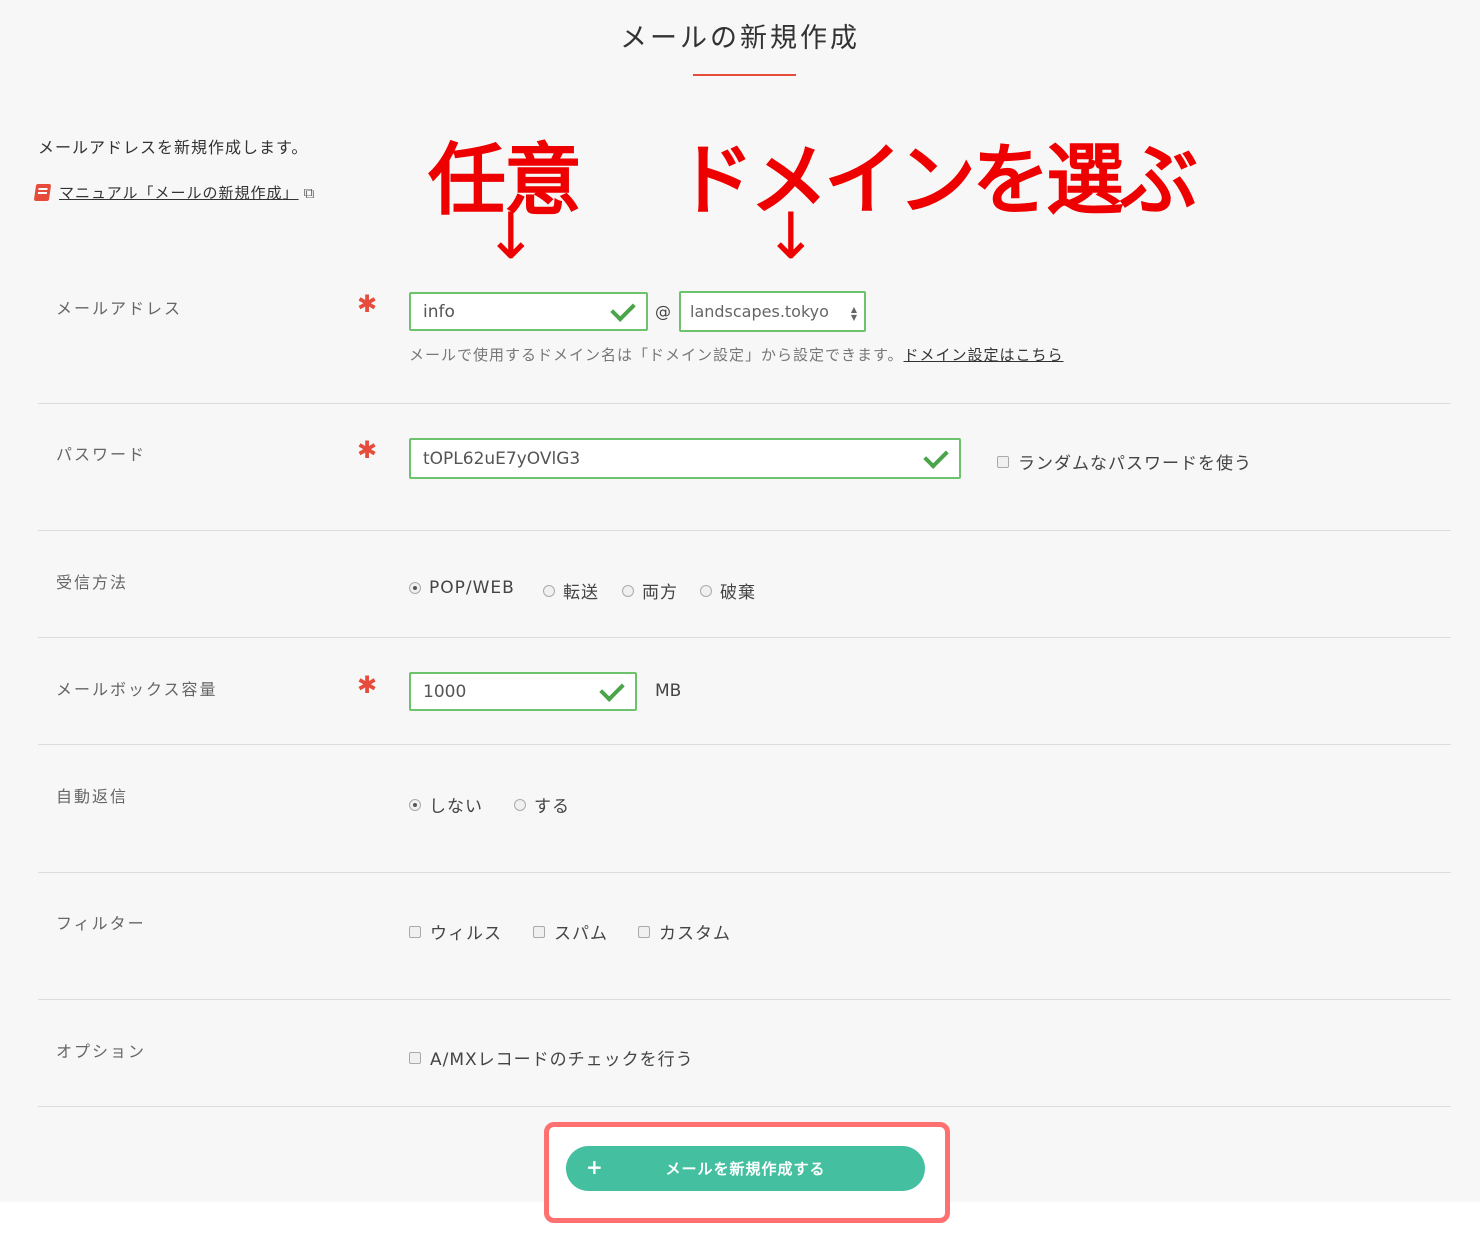 Image resolution: width=1480 pixels, height=1258 pixels. I want to click on autoreply-option-off: しない, so click(446, 804).